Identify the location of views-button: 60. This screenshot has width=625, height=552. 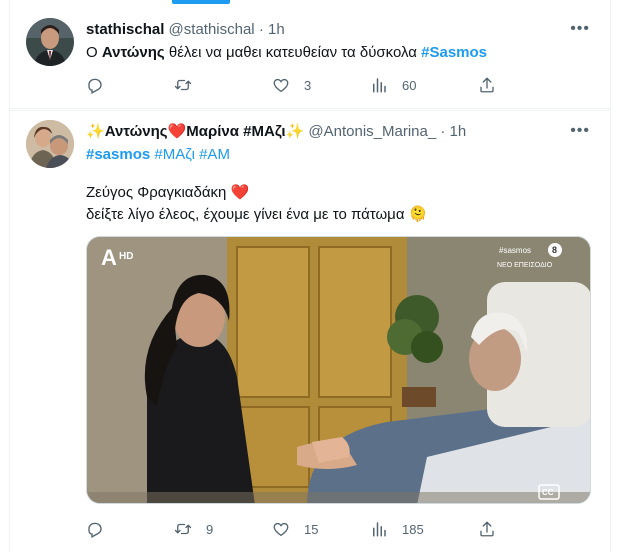
(393, 85).